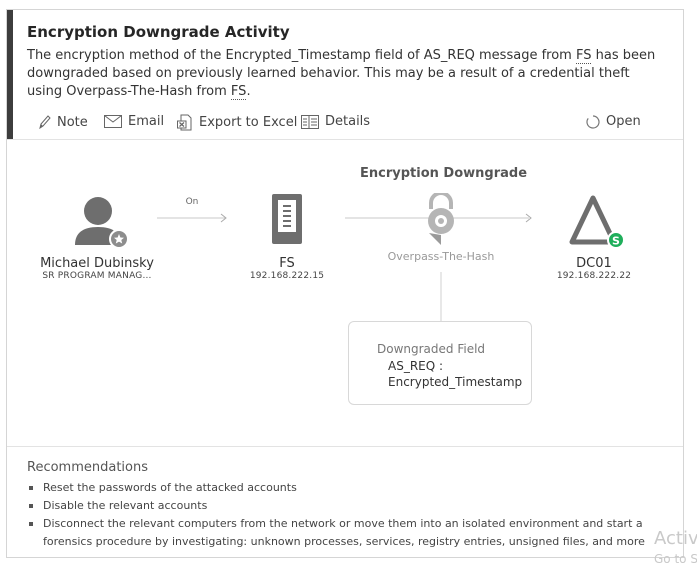 This screenshot has height=569, width=697. What do you see at coordinates (88, 467) in the screenshot?
I see `recommendations-title: Recommendations` at bounding box center [88, 467].